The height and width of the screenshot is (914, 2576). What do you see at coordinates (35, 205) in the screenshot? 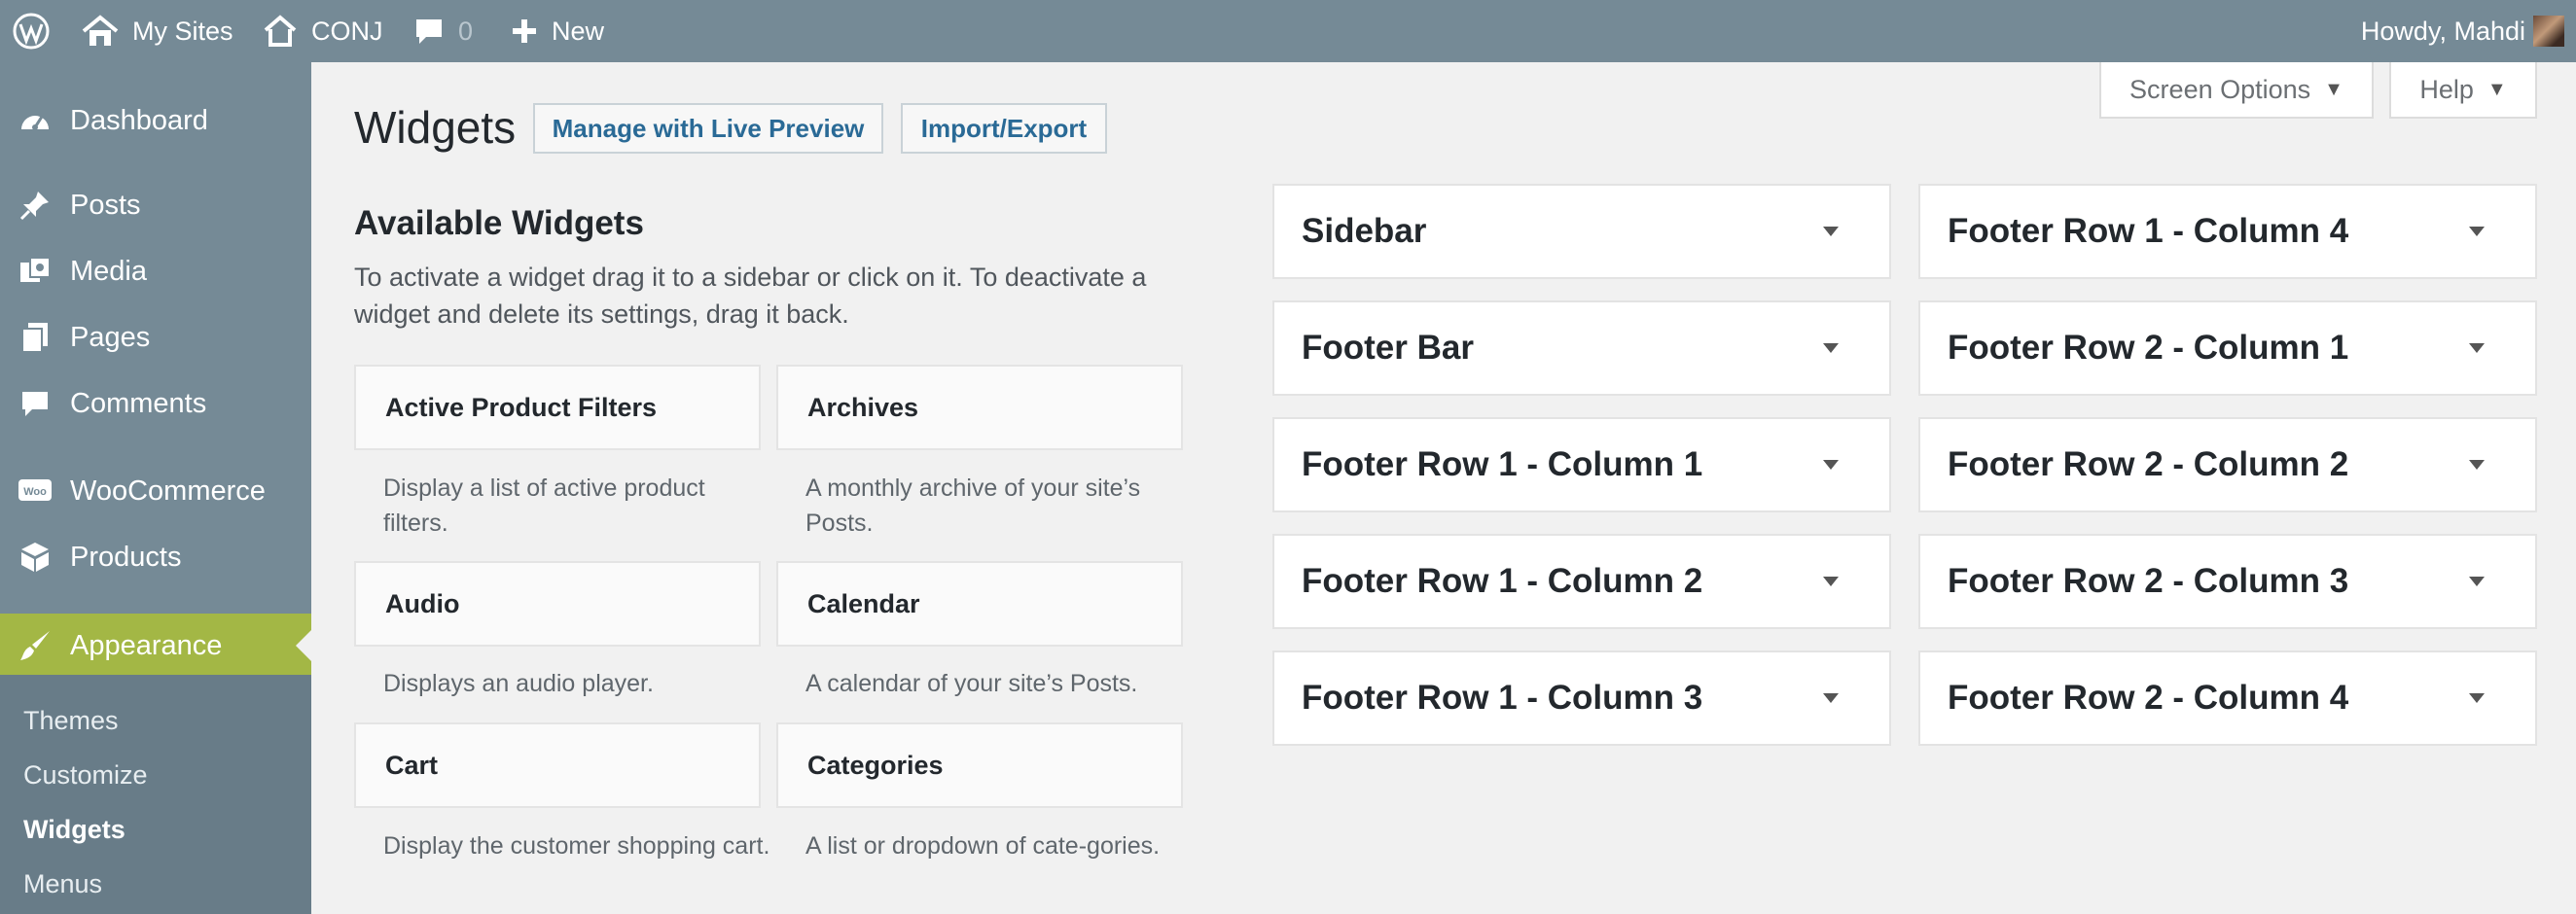
I see `pin-icon` at bounding box center [35, 205].